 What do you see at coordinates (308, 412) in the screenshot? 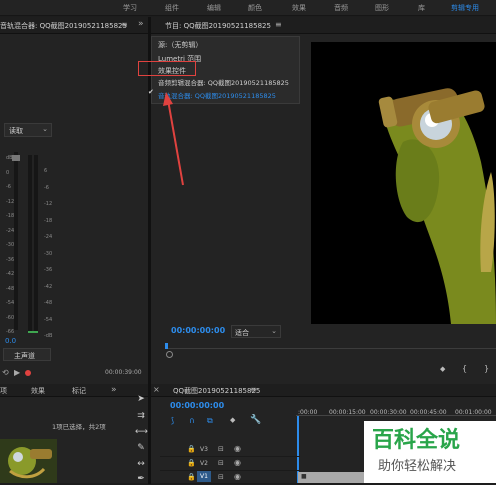
I see `ruler-label-0: :00:00` at bounding box center [308, 412].